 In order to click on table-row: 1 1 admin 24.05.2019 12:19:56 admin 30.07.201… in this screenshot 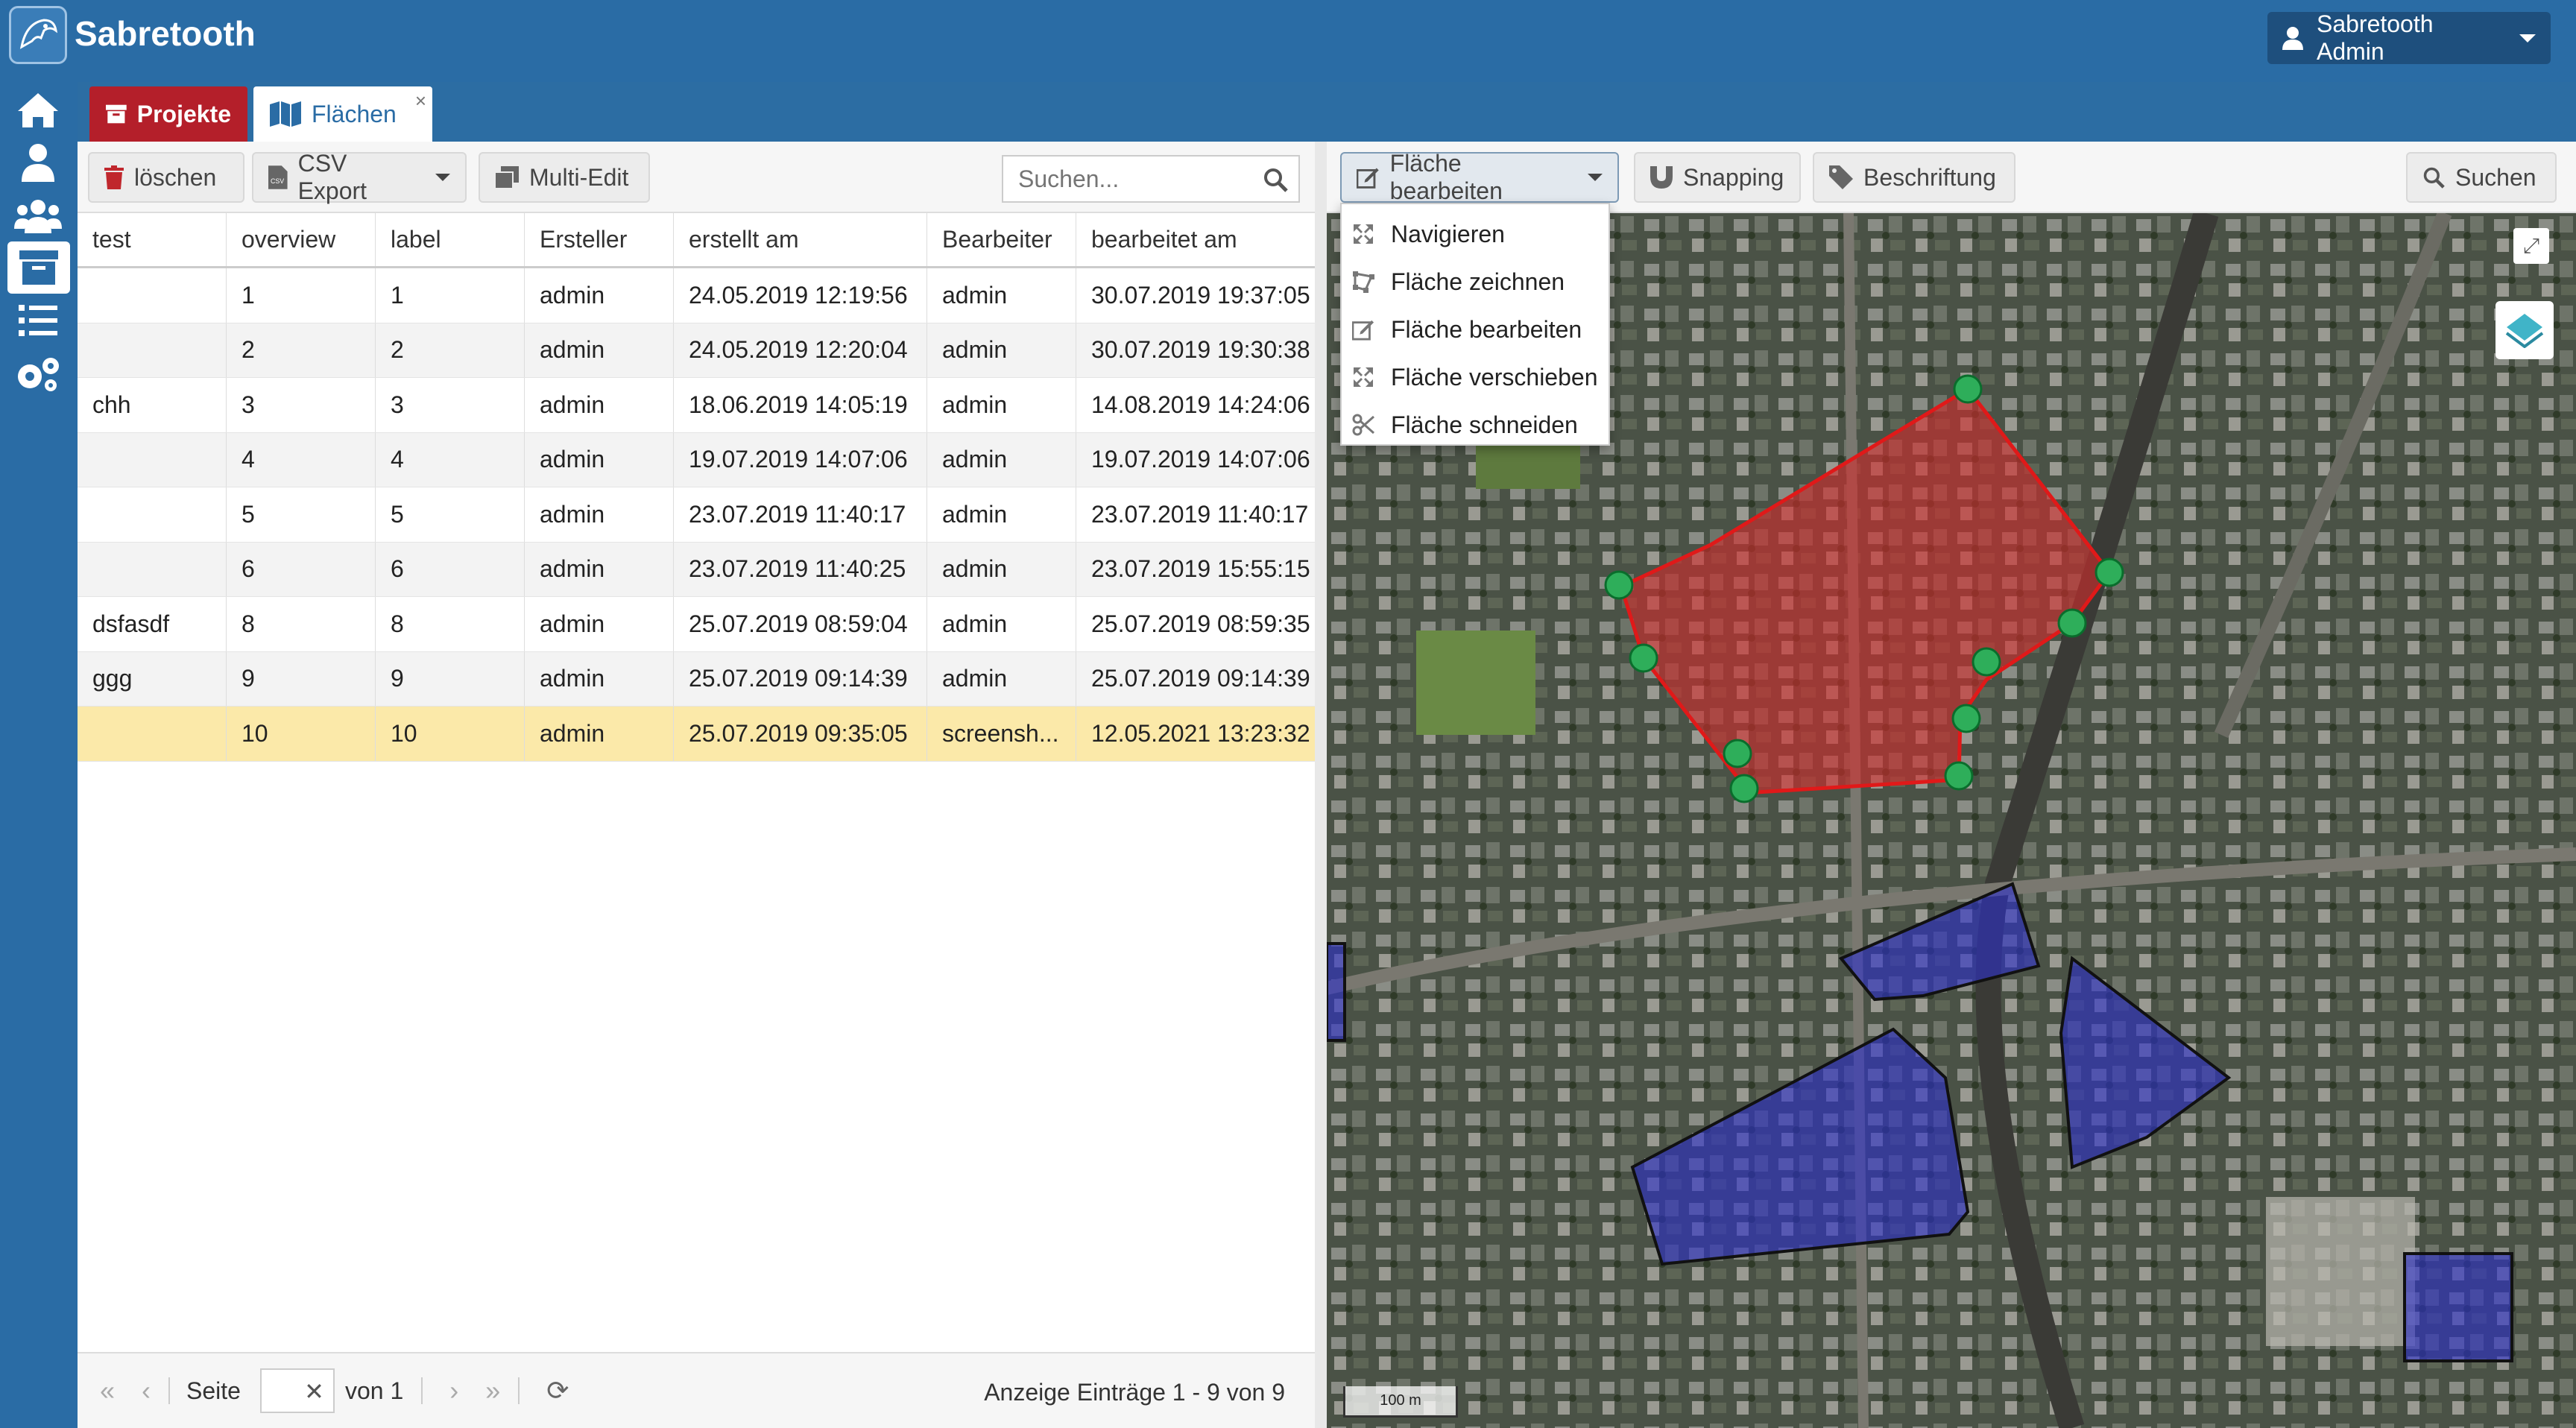, I will do `click(696, 295)`.